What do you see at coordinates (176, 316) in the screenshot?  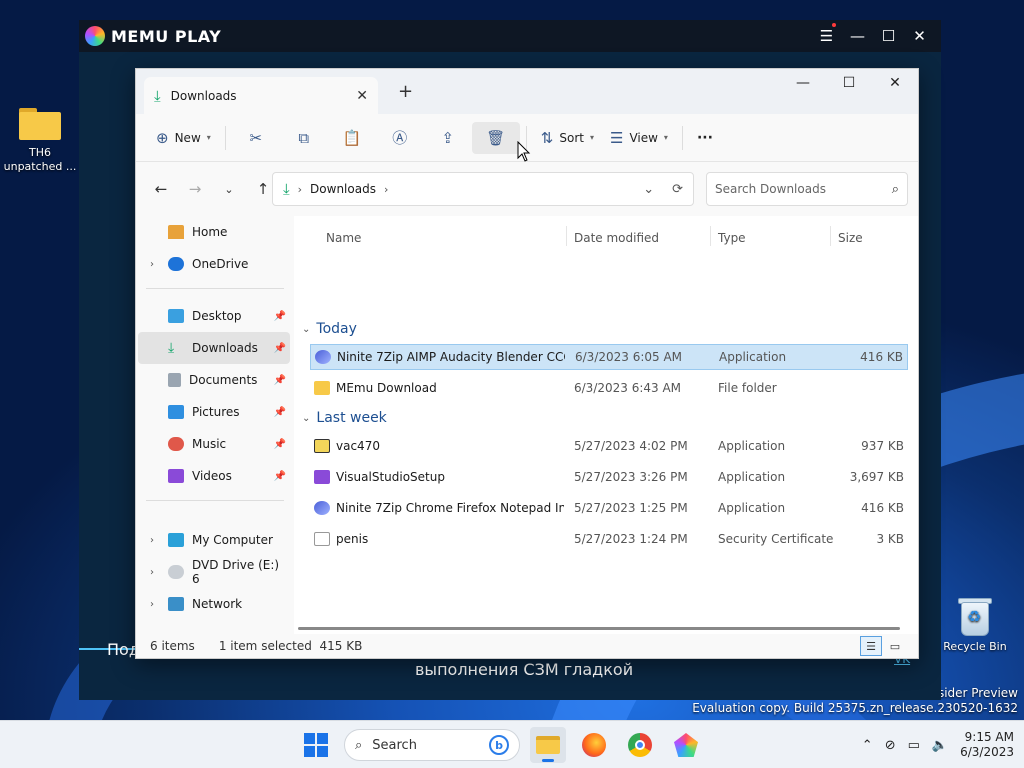 I see `desktop-icon` at bounding box center [176, 316].